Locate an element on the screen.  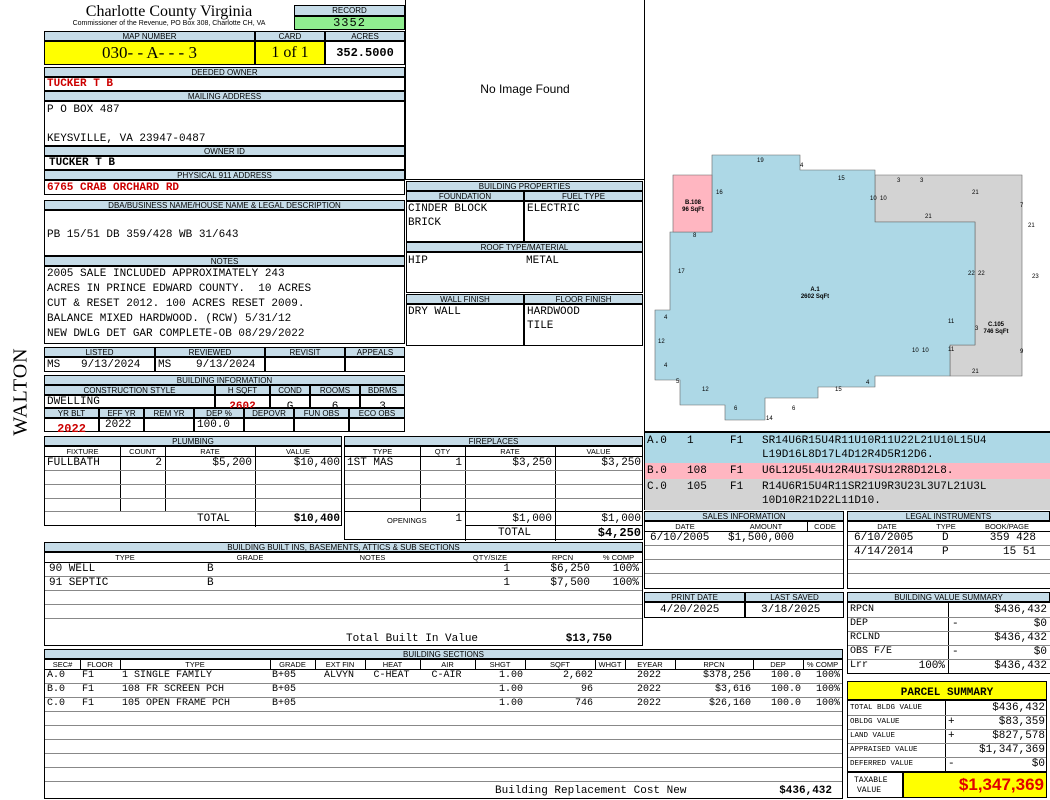
code-f: F1 is located at coordinates (737, 471).